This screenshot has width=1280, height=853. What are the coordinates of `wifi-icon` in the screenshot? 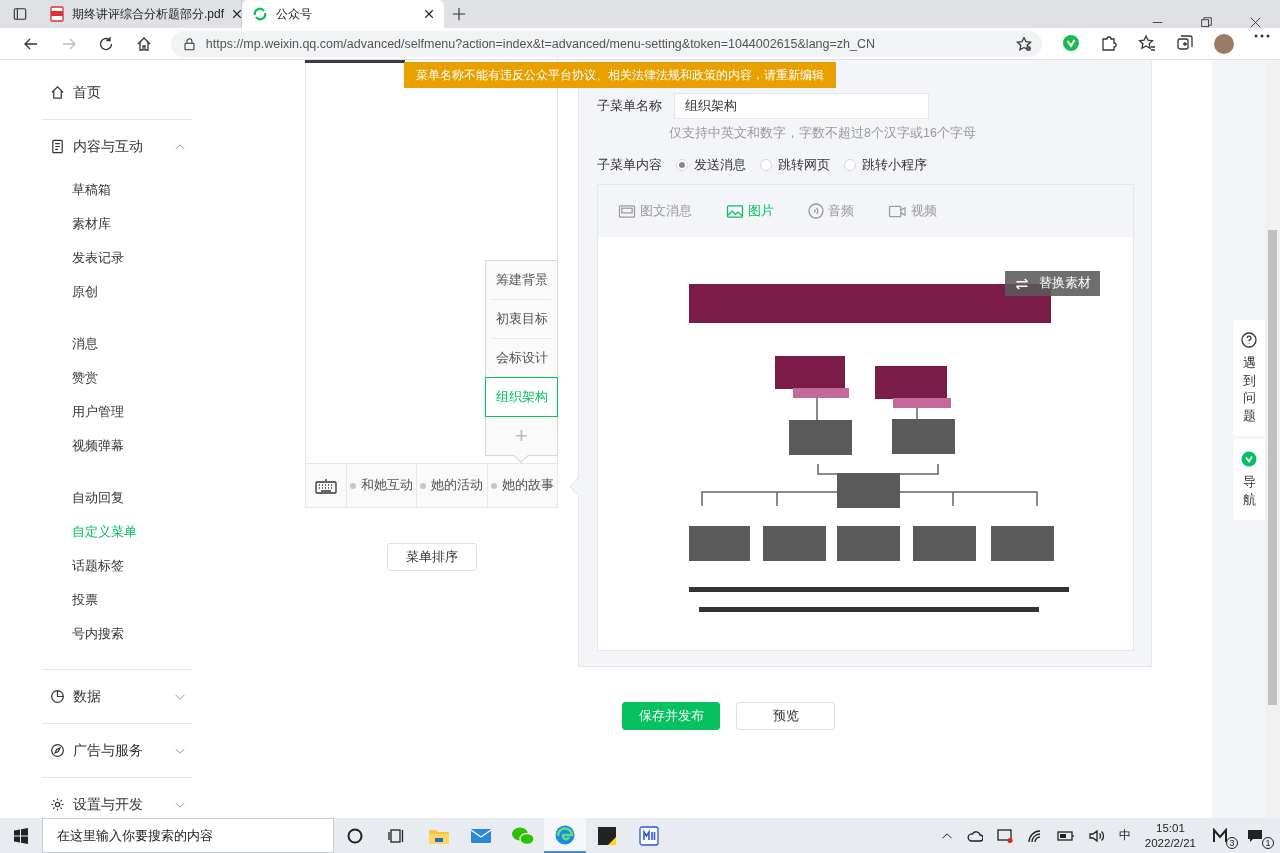 It's located at (1034, 835).